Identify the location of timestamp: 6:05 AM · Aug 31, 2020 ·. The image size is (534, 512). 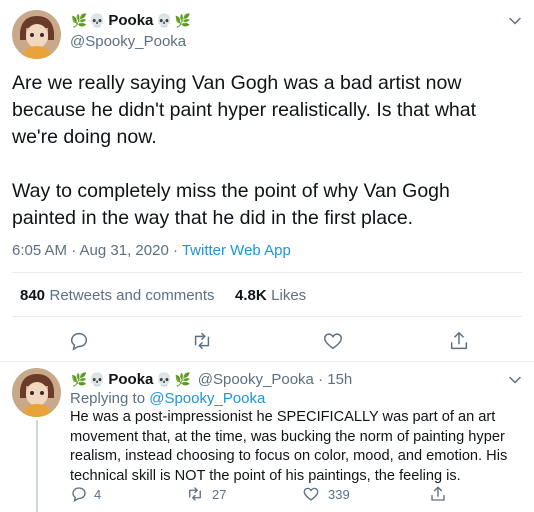
(97, 250).